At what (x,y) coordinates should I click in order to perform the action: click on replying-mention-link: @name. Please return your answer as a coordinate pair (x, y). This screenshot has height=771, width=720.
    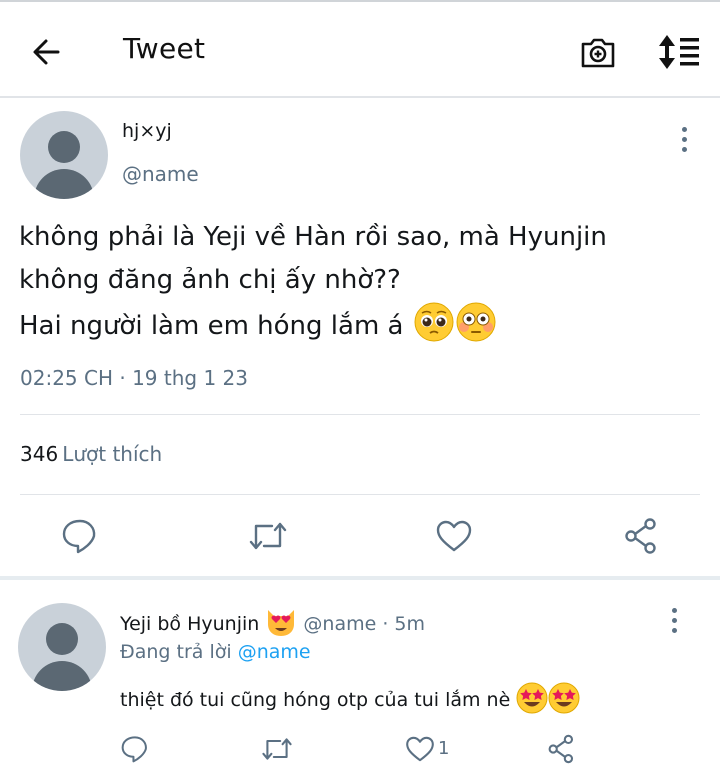
    Looking at the image, I should click on (274, 652).